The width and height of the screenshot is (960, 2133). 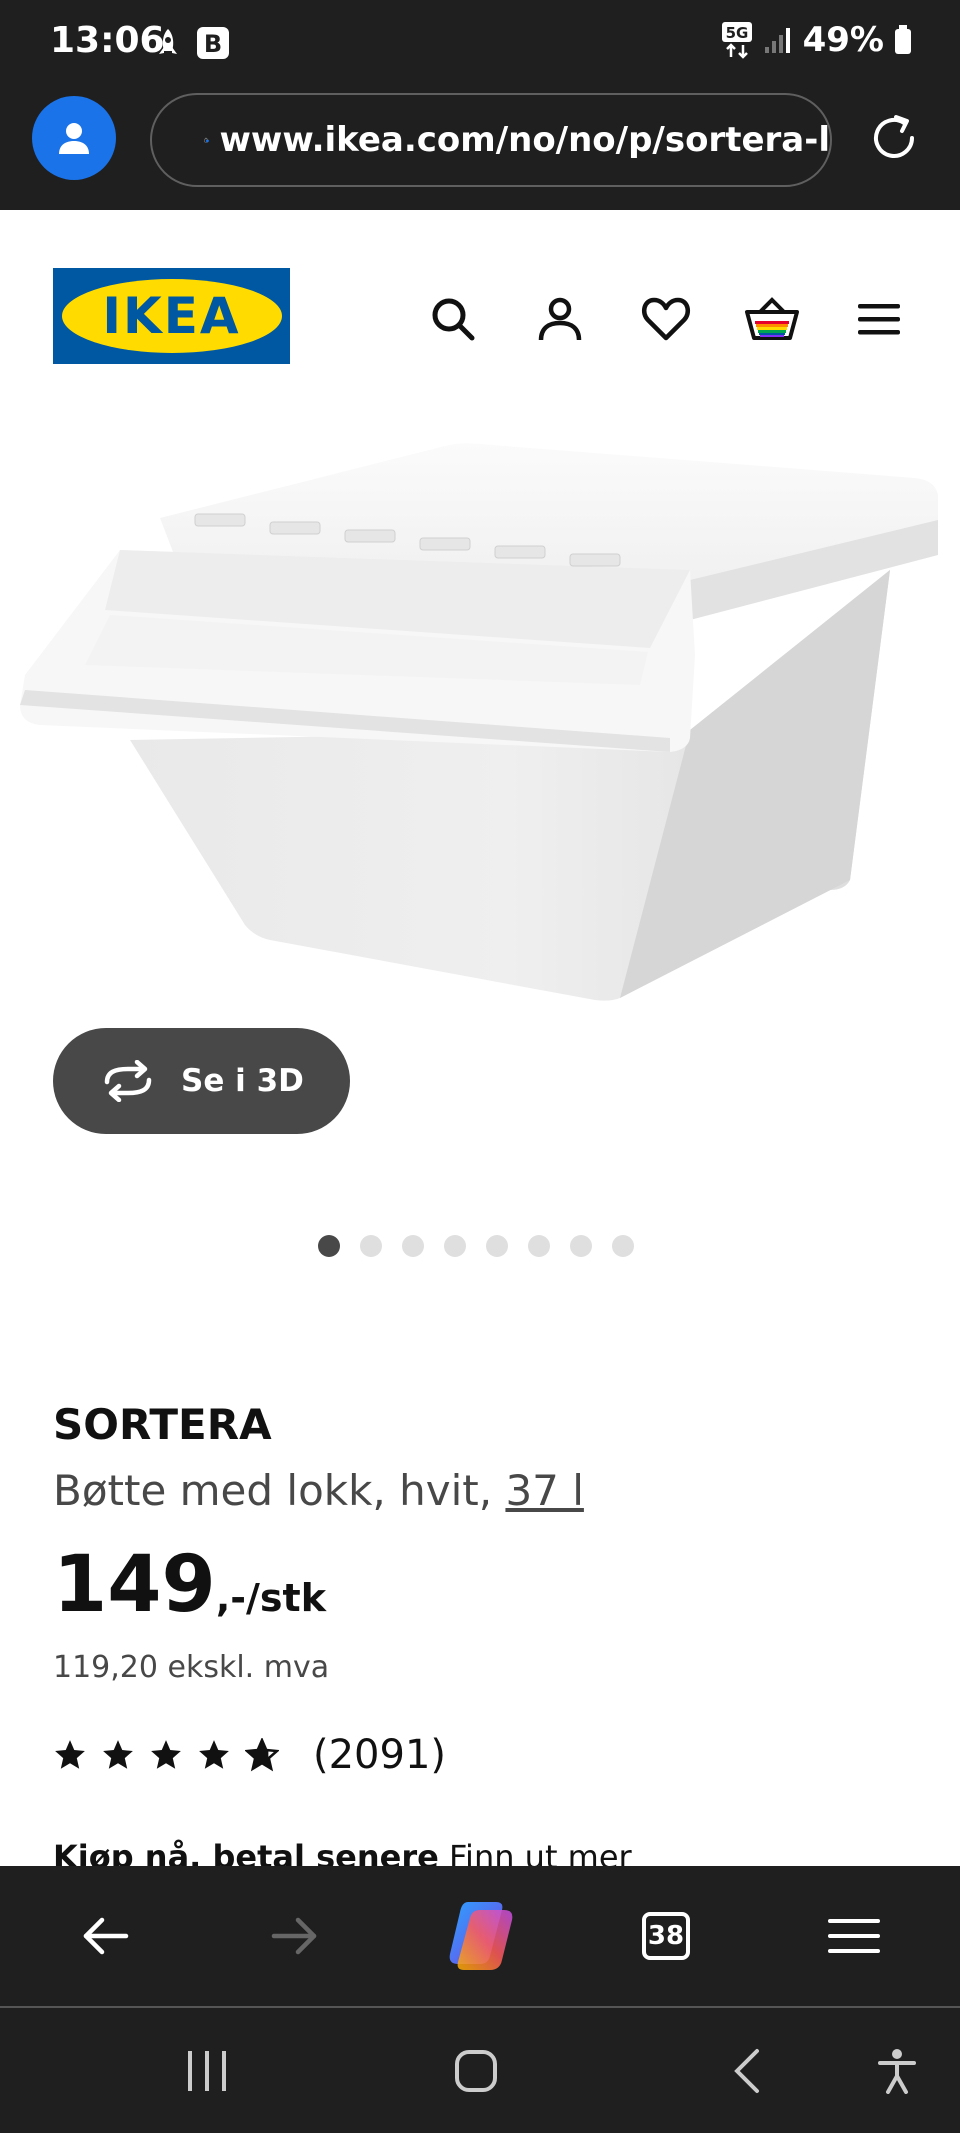 I want to click on accessibility-icon, so click(x=897, y=2071).